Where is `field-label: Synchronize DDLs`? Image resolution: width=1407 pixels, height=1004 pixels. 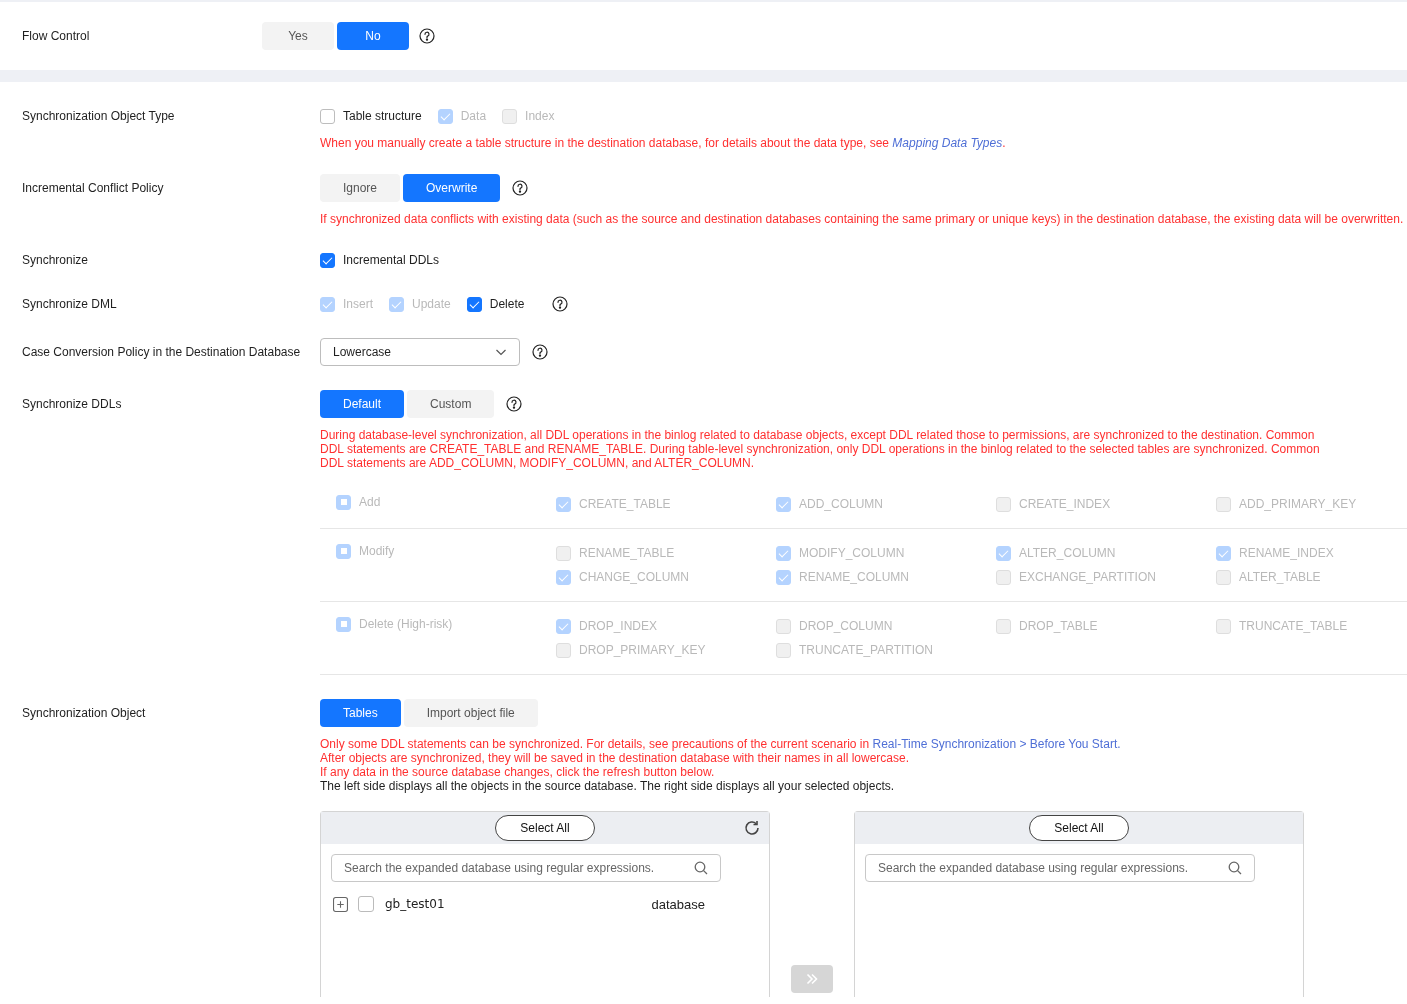 field-label: Synchronize DDLs is located at coordinates (72, 404).